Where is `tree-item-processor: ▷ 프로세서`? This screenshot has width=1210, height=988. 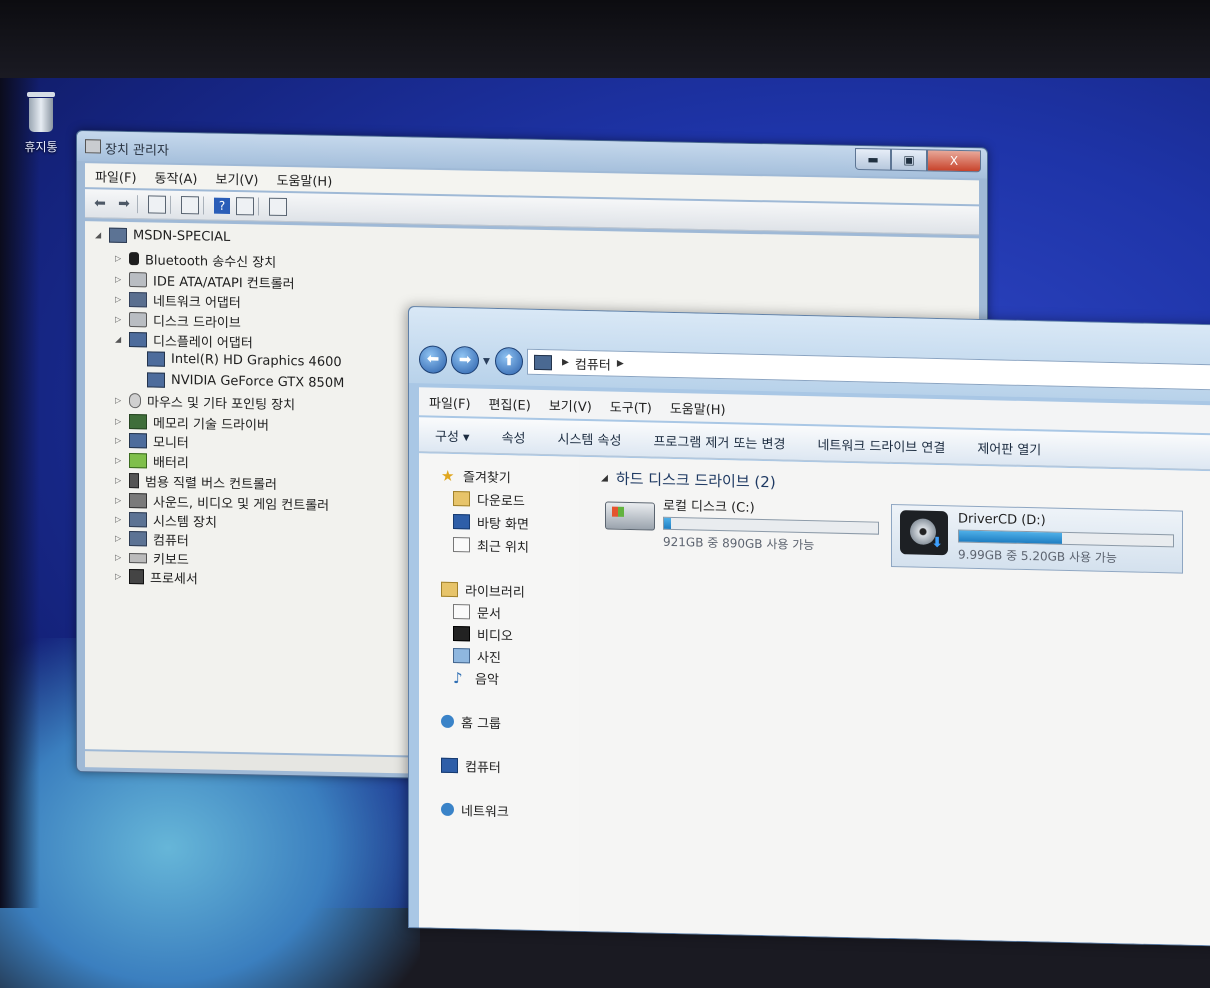
tree-item-processor: ▷ 프로세서 is located at coordinates (156, 577).